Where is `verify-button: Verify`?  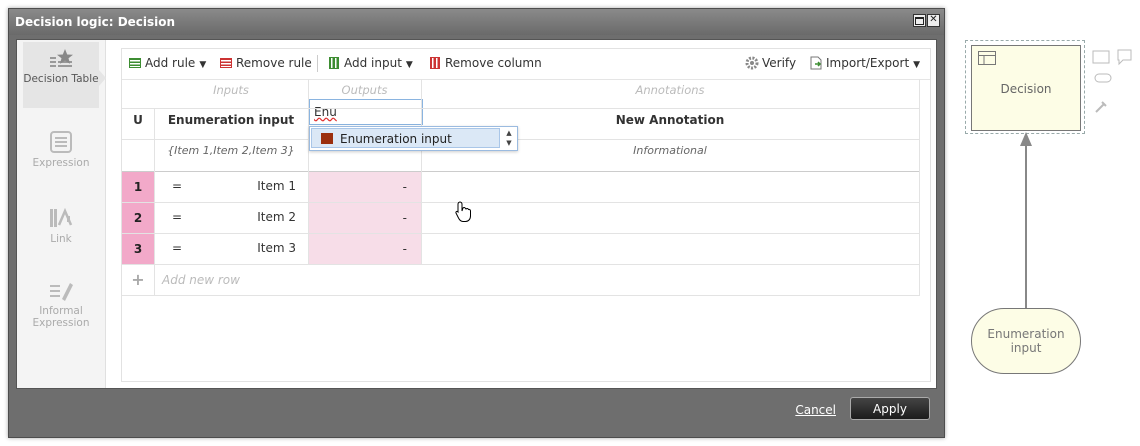
verify-button: Verify is located at coordinates (770, 64).